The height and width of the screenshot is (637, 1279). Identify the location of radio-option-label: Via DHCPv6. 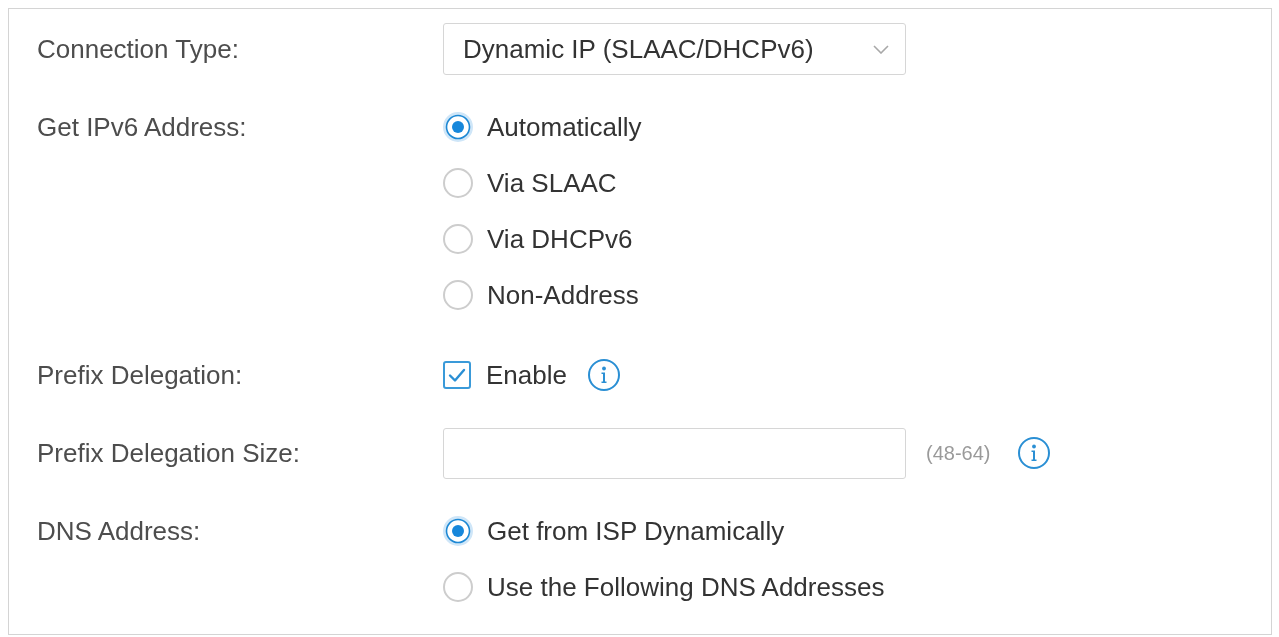
(560, 239).